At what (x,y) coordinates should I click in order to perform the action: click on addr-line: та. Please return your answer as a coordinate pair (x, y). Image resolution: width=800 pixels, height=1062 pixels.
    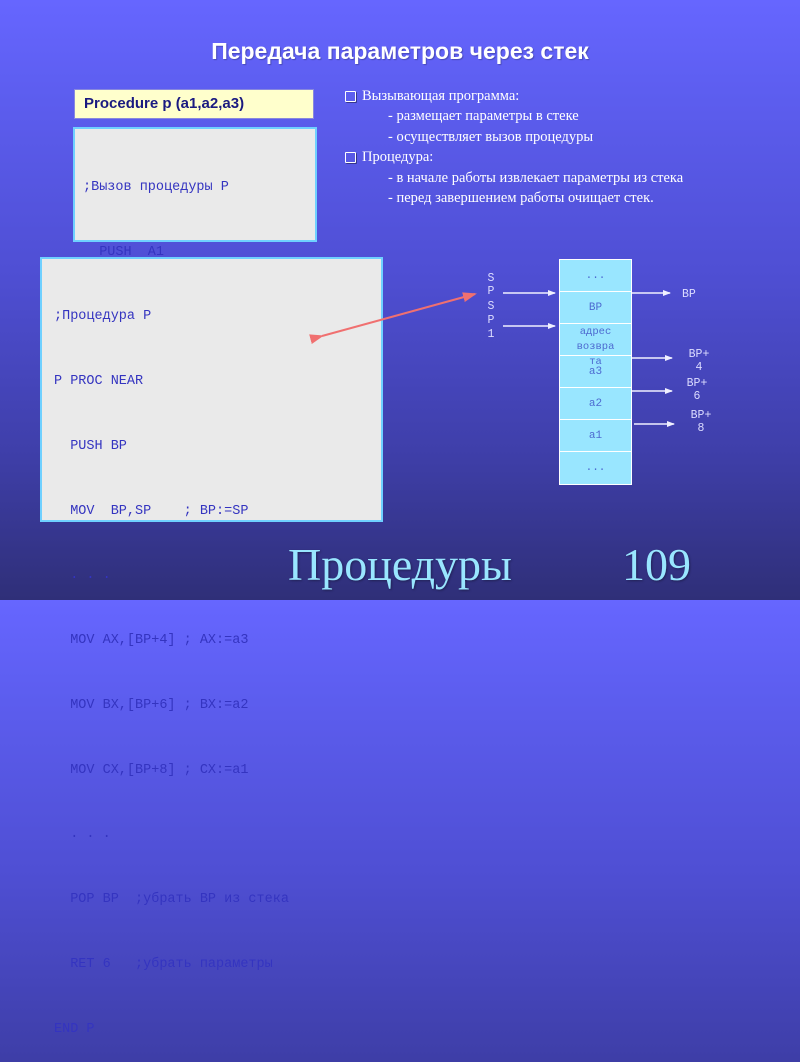
    Looking at the image, I should click on (595, 362).